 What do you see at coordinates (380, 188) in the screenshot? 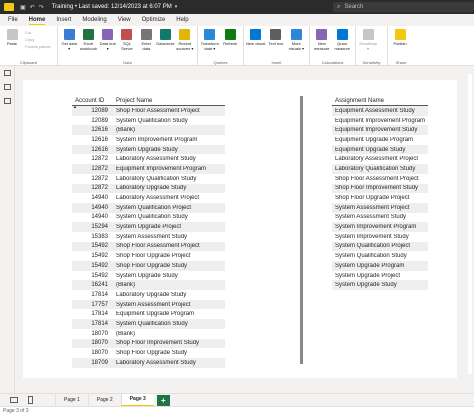
I see `table-row: Shop Floor Improvement Study` at bounding box center [380, 188].